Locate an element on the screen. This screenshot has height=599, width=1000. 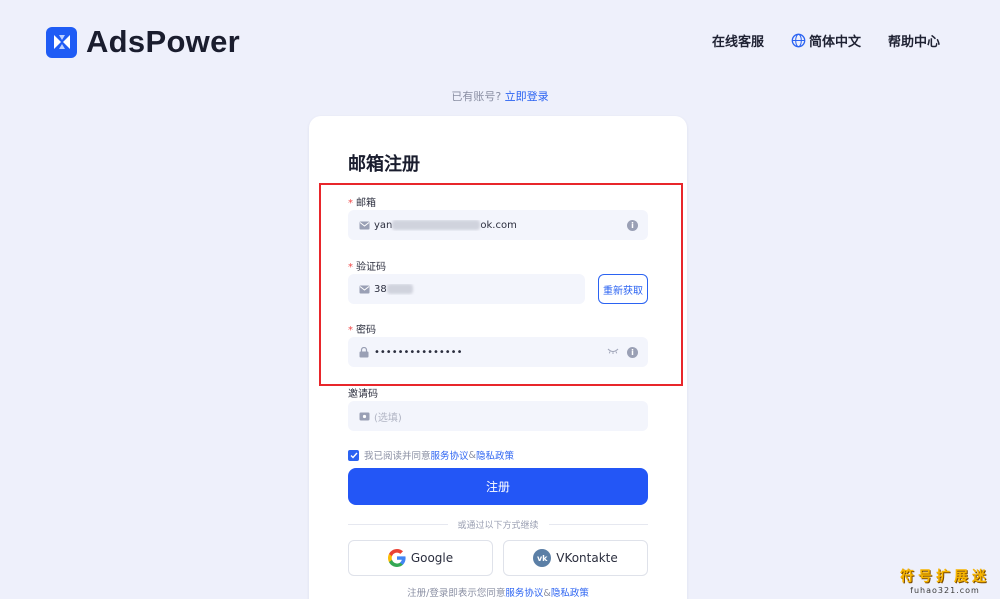
brand-logo: AdsPower is located at coordinates (143, 42).